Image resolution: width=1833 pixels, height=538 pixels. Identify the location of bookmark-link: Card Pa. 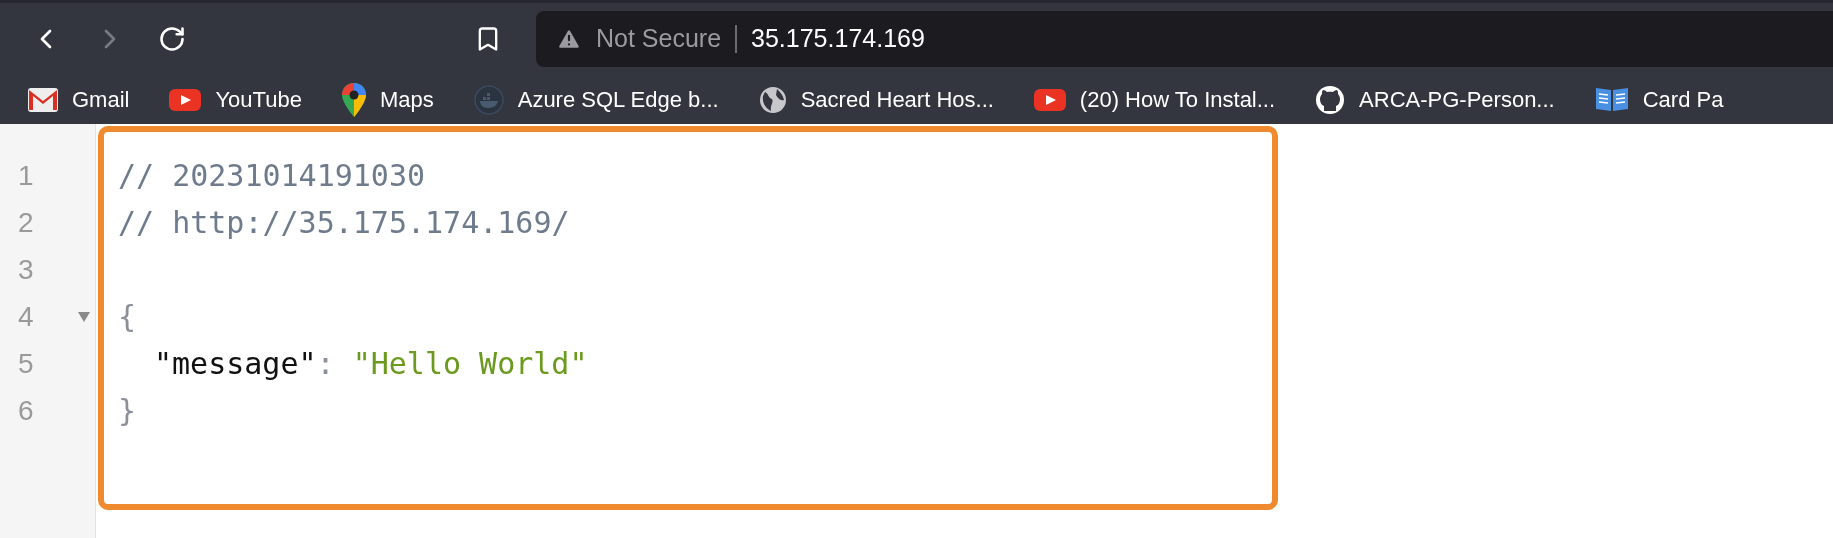
(1659, 99).